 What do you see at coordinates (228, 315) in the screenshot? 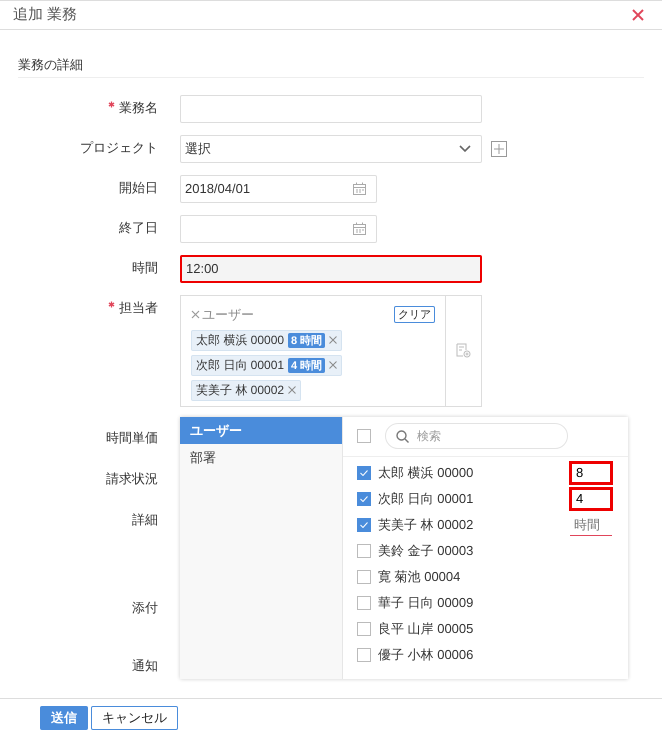
I see `group-label: ユーザー` at bounding box center [228, 315].